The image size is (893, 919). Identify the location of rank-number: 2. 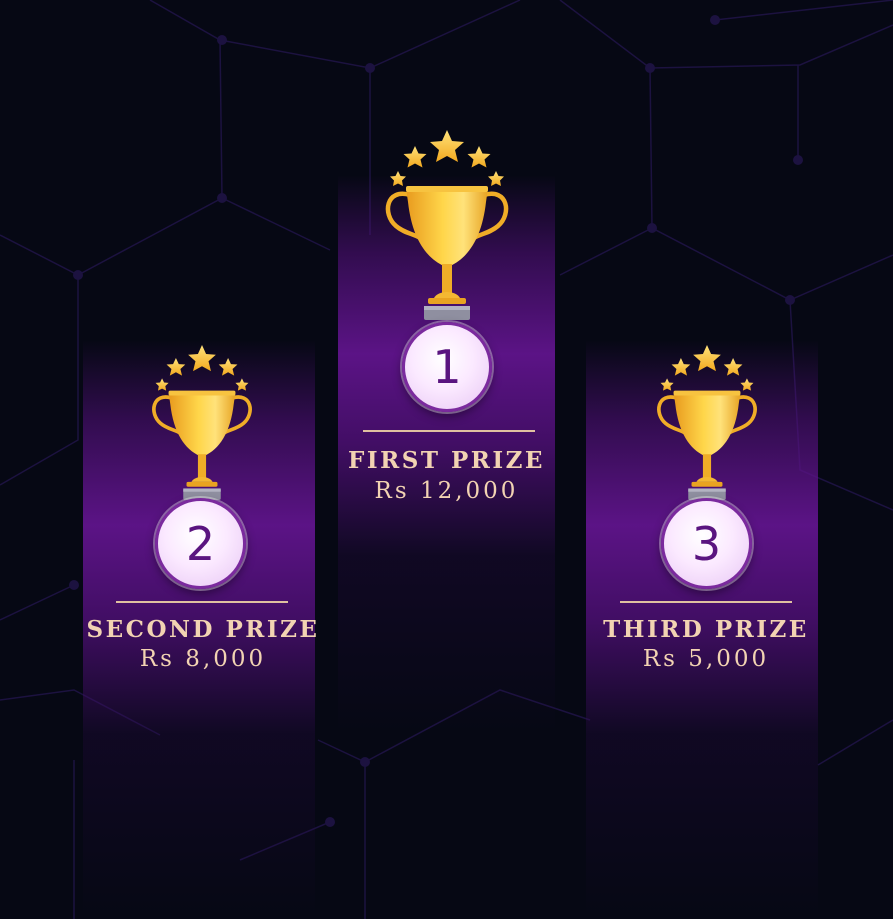
(200, 543).